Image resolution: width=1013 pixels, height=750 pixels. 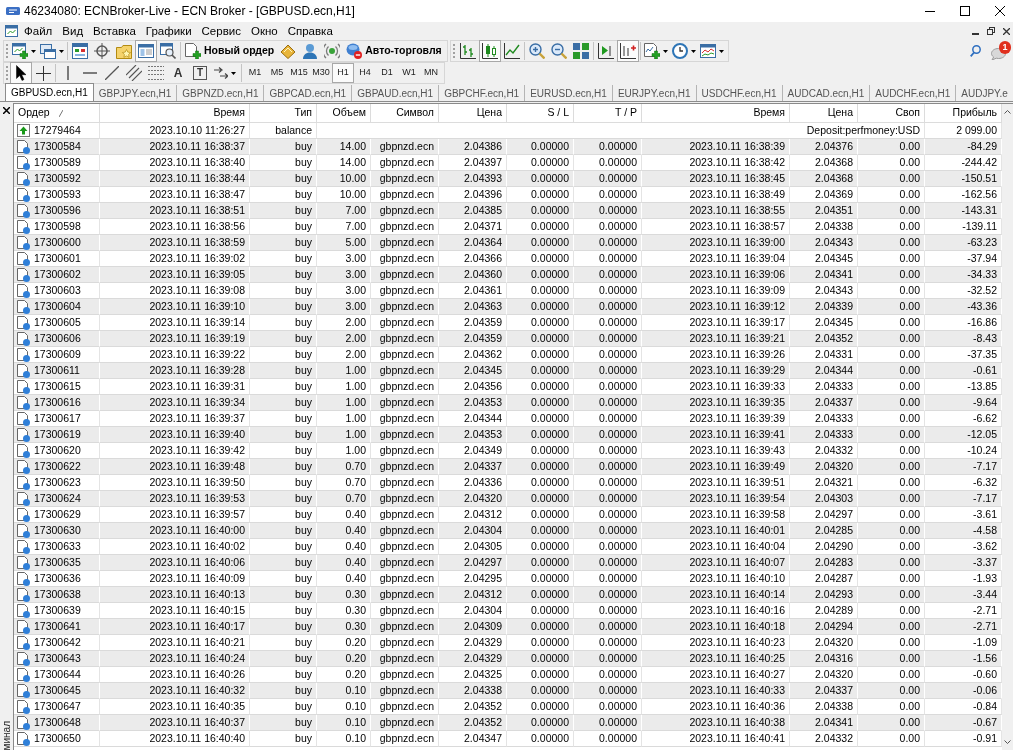 I want to click on chart-tab: GBPCHF.ecn,H1, so click(x=482, y=93).